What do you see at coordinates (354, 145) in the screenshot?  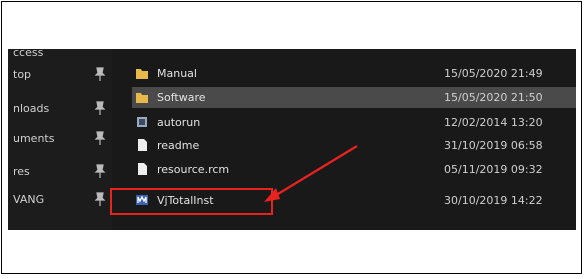 I see `file-row-readme: readme 31/10/2019 06:58` at bounding box center [354, 145].